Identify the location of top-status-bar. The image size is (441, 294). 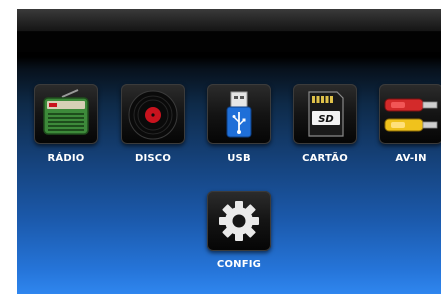
(229, 20).